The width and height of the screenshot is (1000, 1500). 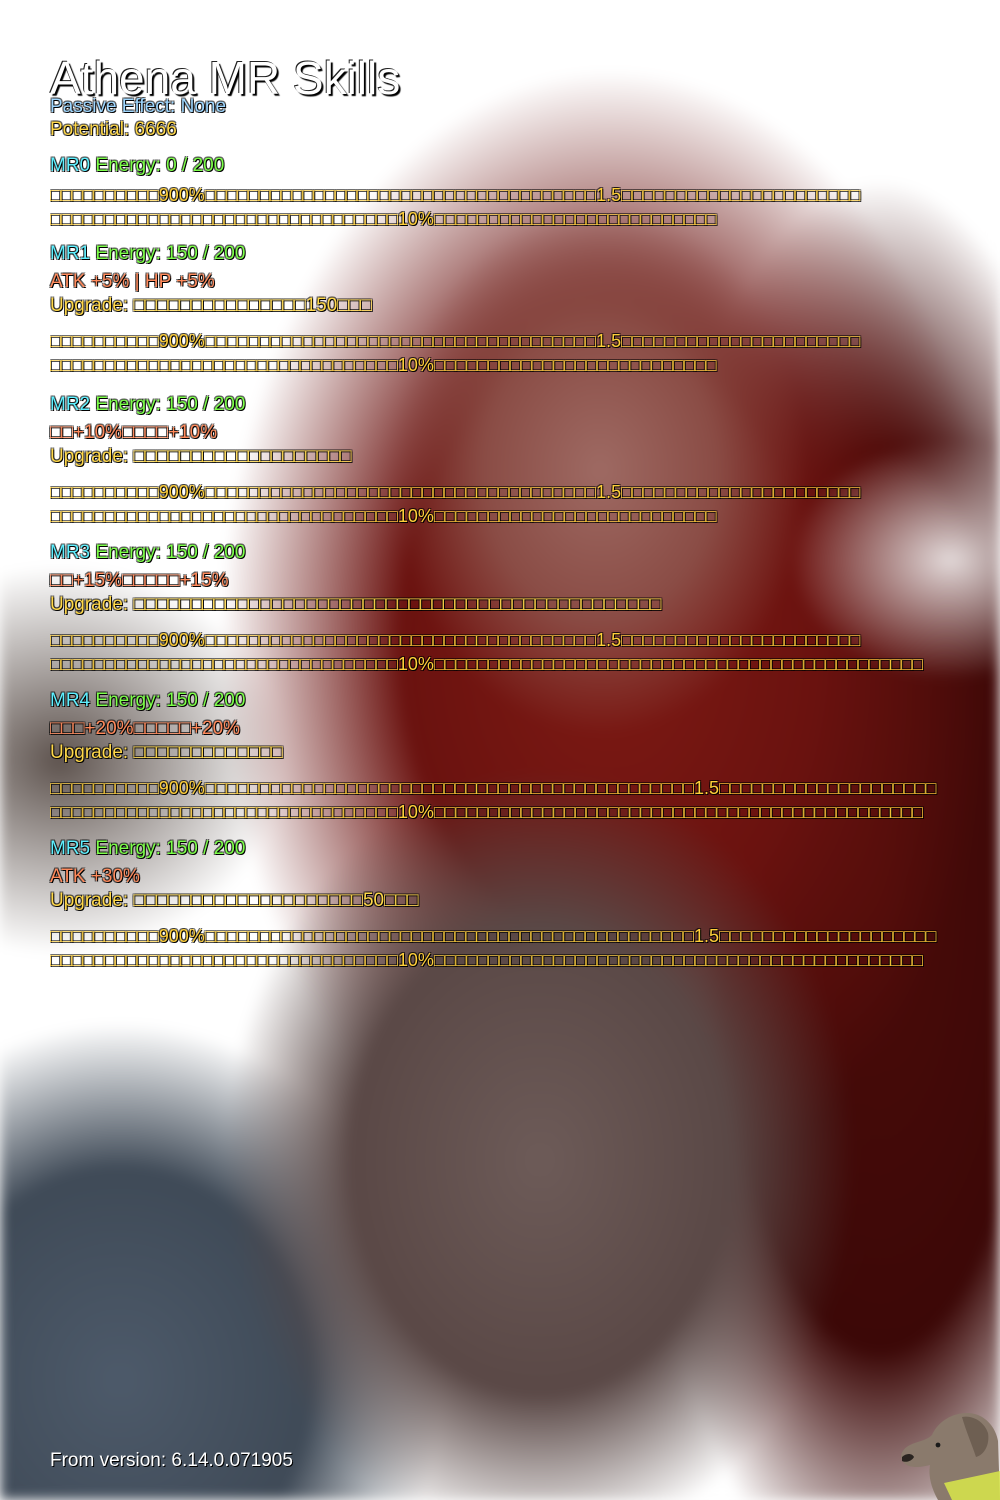 What do you see at coordinates (145, 728) in the screenshot?
I see `mr-stats: □□□+20%□□□□□+20%` at bounding box center [145, 728].